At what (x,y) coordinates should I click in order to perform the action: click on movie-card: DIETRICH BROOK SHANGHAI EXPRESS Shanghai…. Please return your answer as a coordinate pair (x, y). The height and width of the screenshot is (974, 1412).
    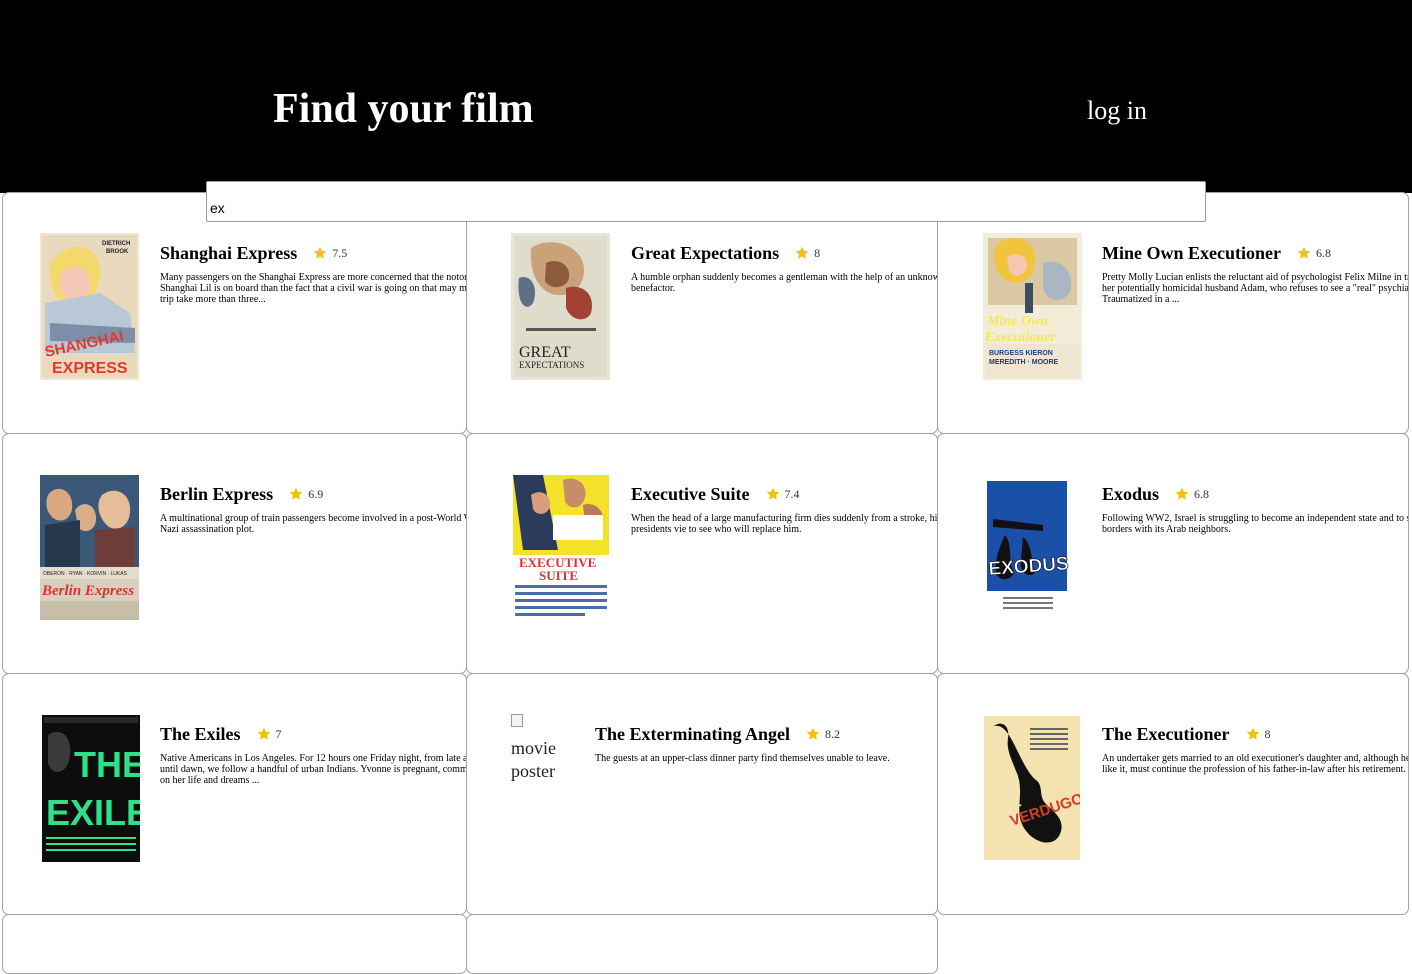
    Looking at the image, I should click on (234, 313).